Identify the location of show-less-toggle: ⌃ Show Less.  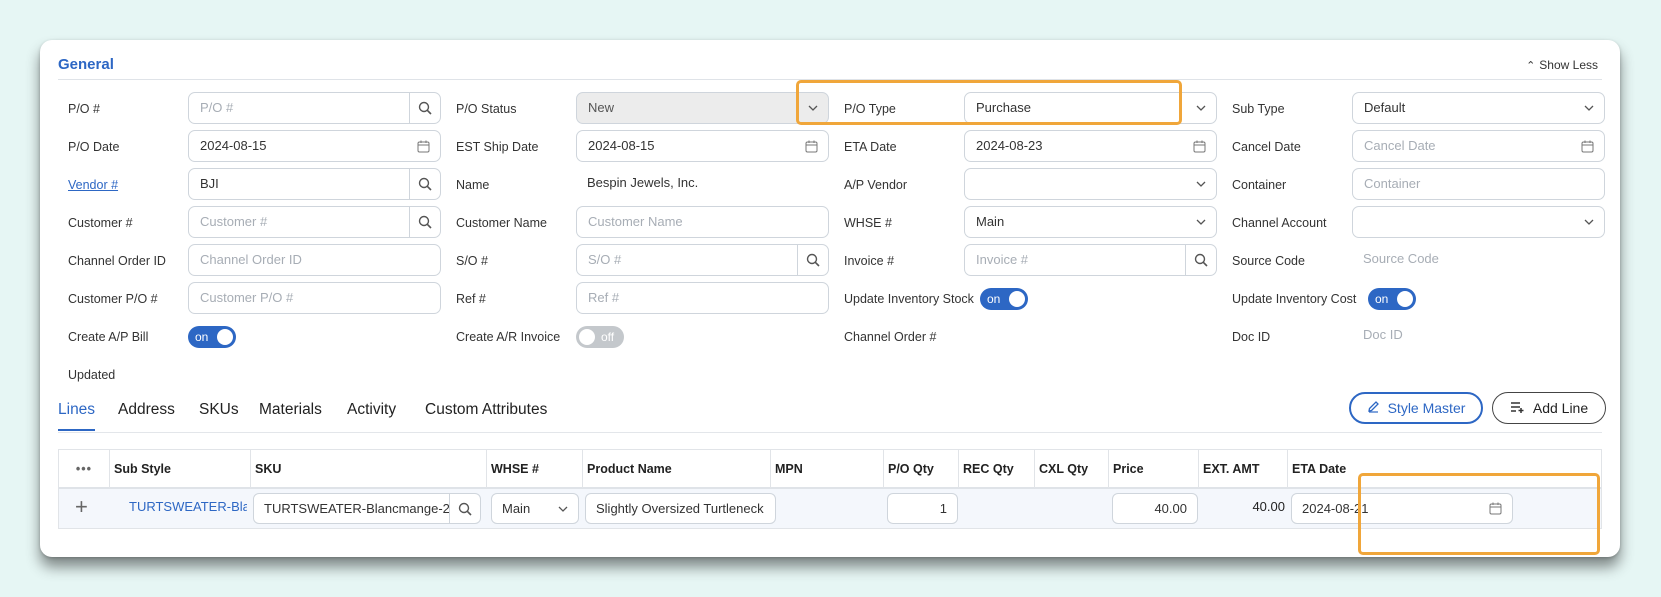
(1562, 65).